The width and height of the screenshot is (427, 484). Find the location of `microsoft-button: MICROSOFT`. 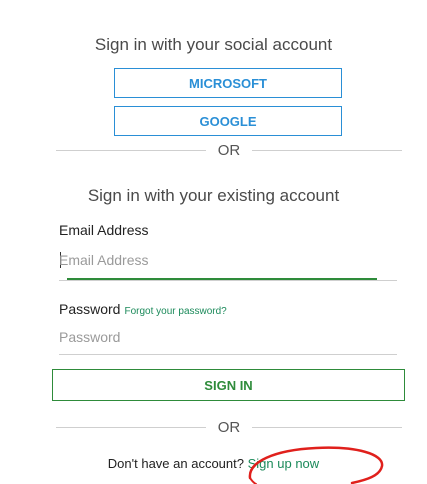

microsoft-button: MICROSOFT is located at coordinates (228, 83).